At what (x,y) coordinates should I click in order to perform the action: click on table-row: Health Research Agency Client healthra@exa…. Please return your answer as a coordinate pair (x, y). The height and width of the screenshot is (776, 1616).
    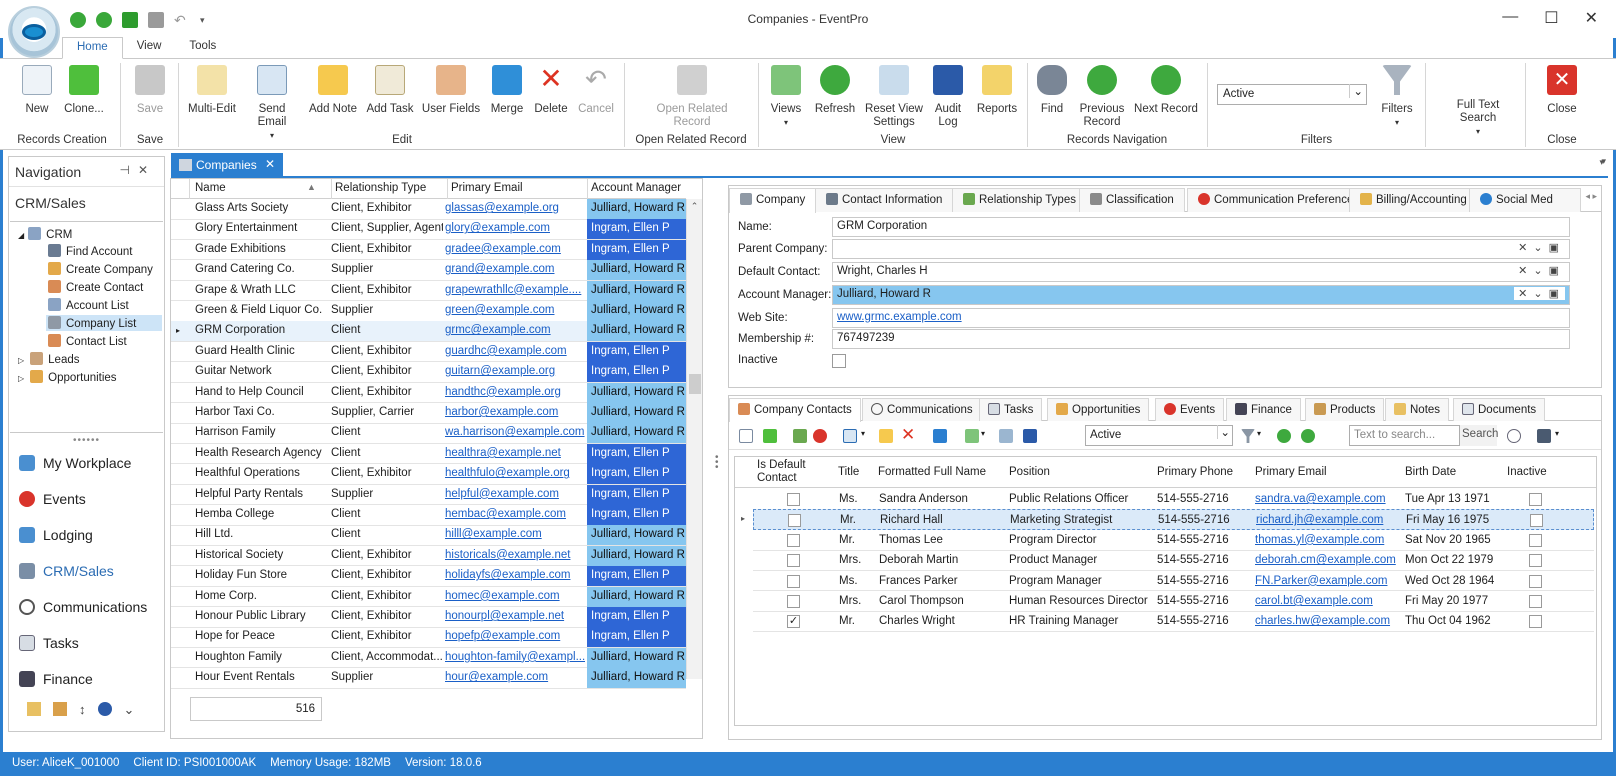
    Looking at the image, I should click on (428, 454).